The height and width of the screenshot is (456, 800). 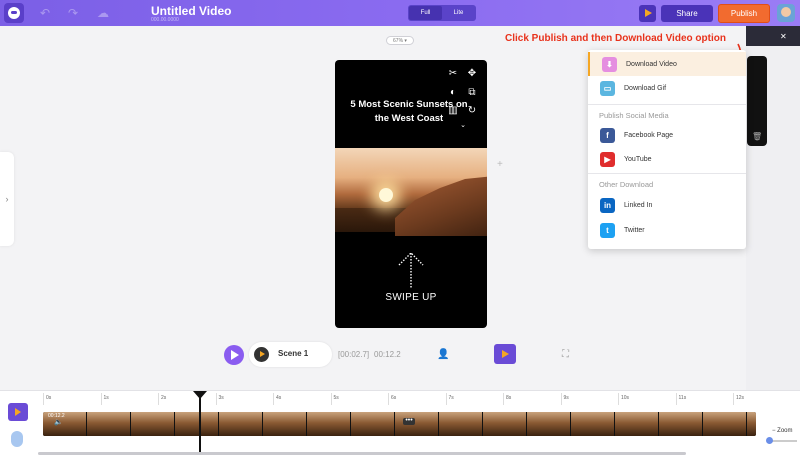 I want to click on youtube-label: YouTube, so click(x=638, y=159).